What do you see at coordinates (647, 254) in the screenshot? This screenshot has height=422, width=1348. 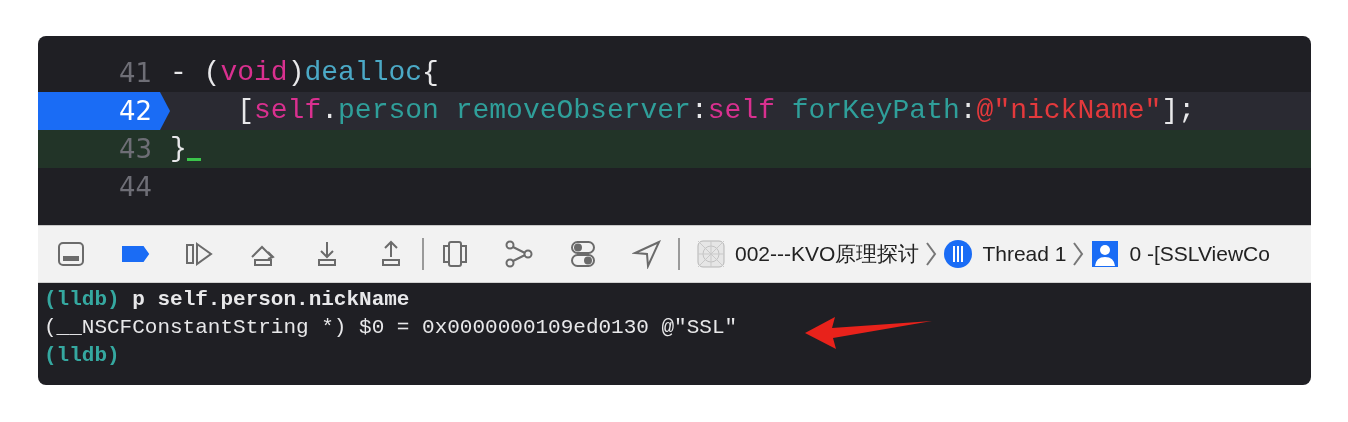 I see `location-icon` at bounding box center [647, 254].